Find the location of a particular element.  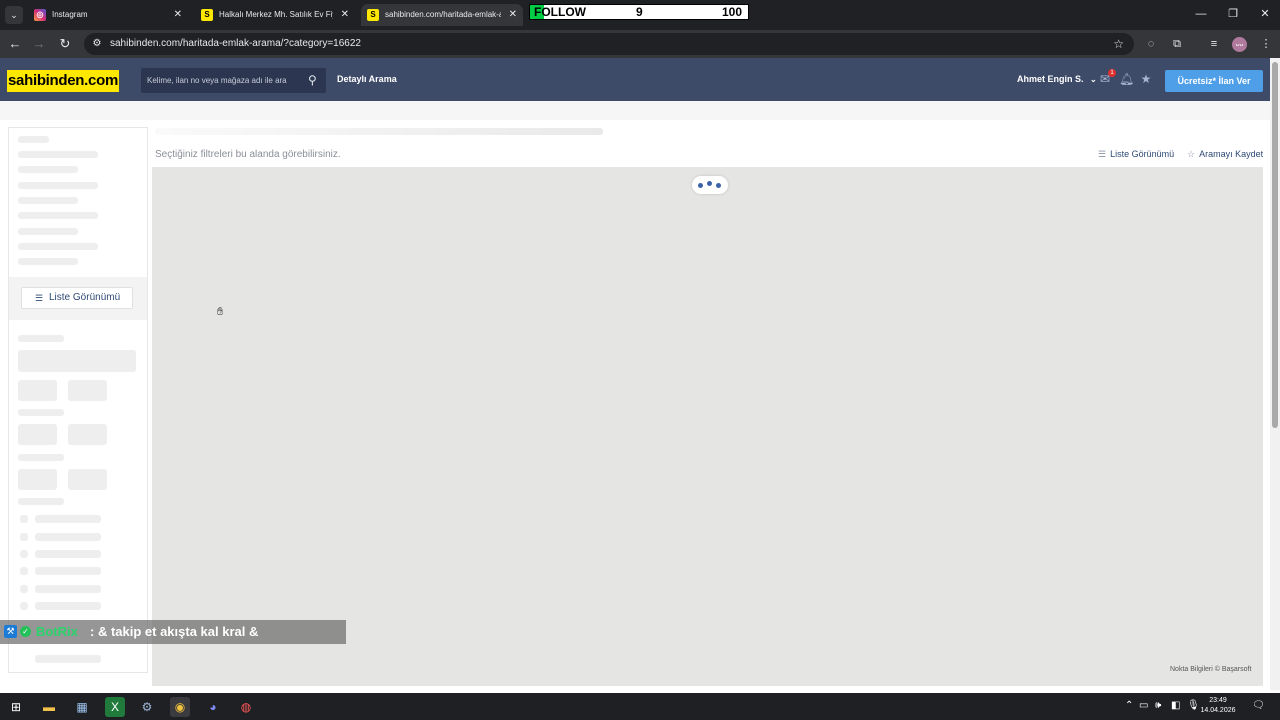

tray-chevron-icon: ⌃ is located at coordinates (1129, 706).